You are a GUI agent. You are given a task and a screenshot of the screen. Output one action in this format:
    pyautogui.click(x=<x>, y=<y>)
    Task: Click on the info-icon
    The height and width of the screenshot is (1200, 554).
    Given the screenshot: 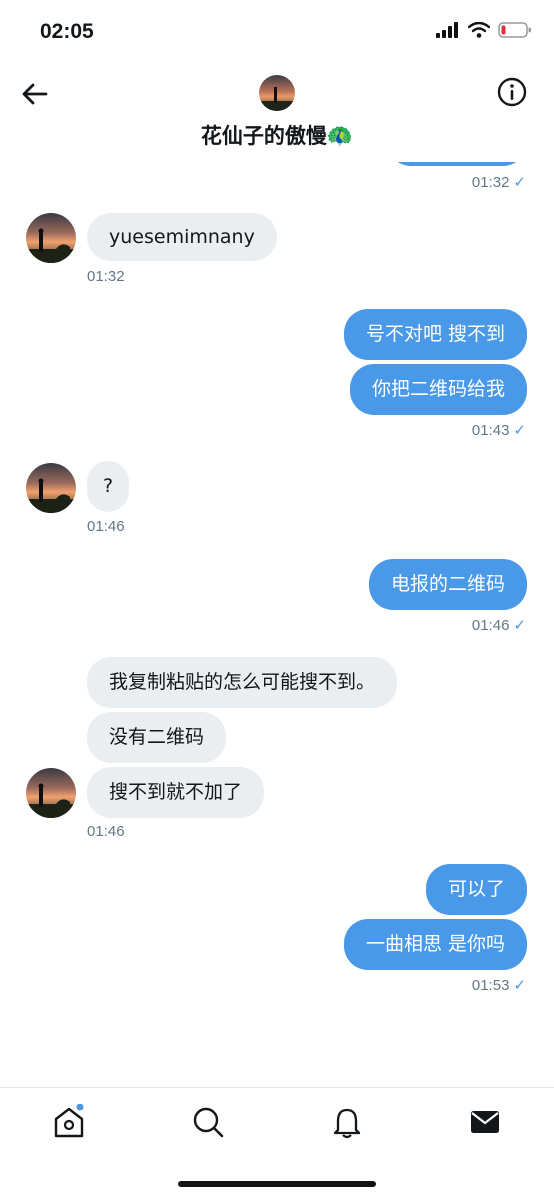 What is the action you would take?
    pyautogui.click(x=512, y=92)
    